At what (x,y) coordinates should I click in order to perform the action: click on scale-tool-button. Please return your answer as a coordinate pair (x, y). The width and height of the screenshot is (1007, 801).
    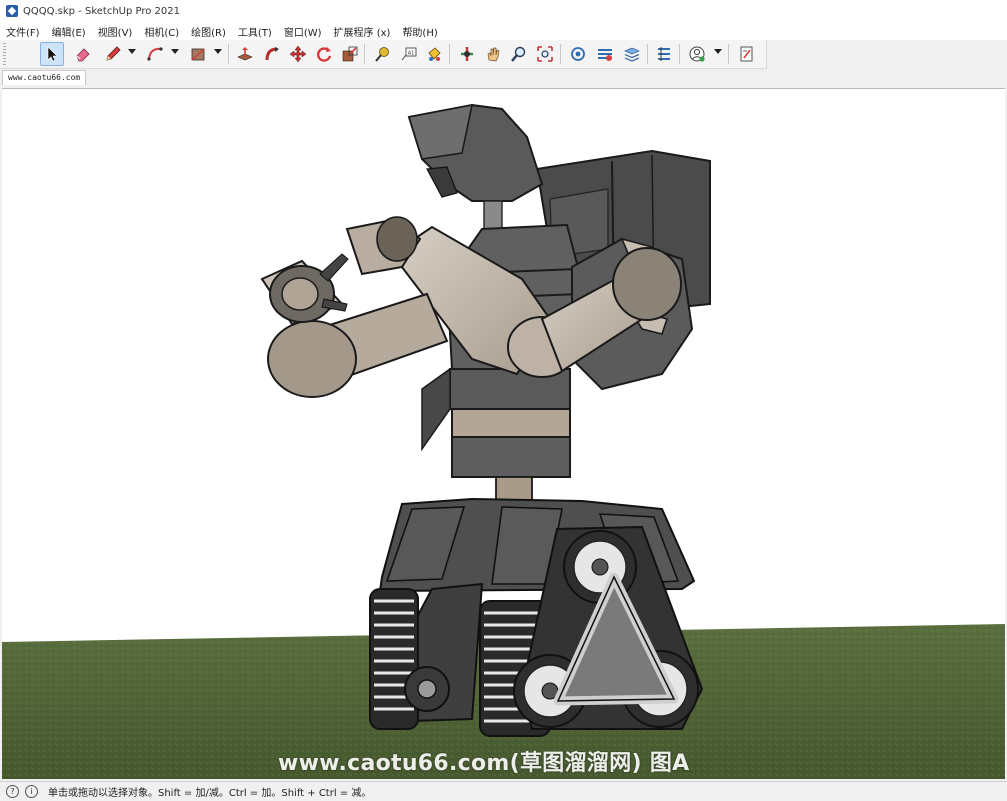
    Looking at the image, I should click on (350, 54).